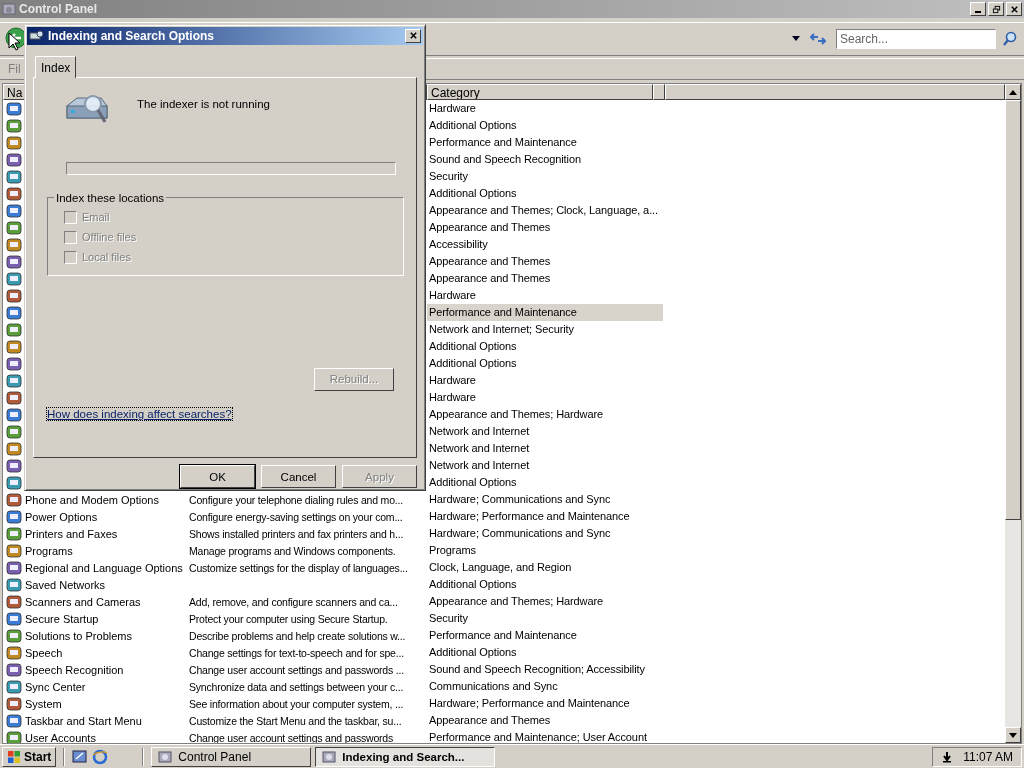  What do you see at coordinates (58, 9) in the screenshot?
I see `window-title: Control Panel` at bounding box center [58, 9].